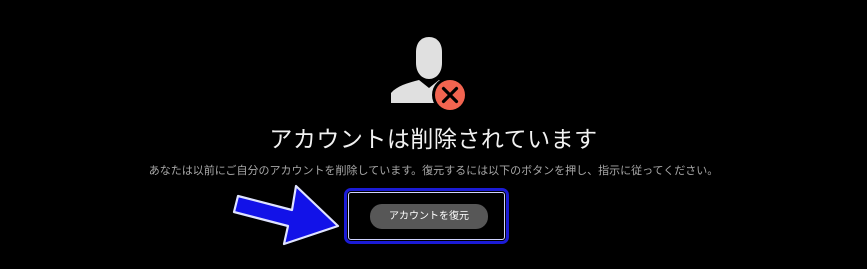 The image size is (867, 269). I want to click on arrow-right-icon, so click(286, 215).